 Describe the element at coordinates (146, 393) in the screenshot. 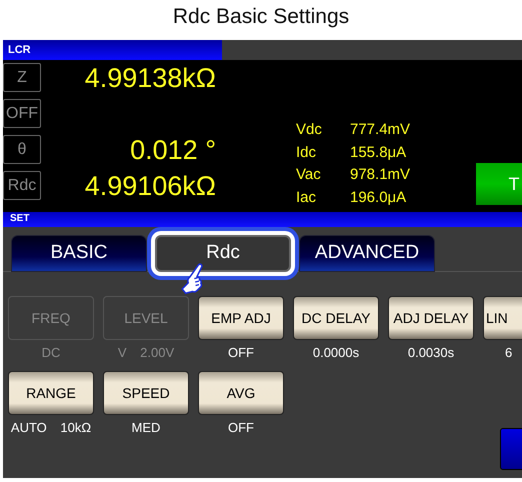

I see `setting-button: SPEED` at that location.